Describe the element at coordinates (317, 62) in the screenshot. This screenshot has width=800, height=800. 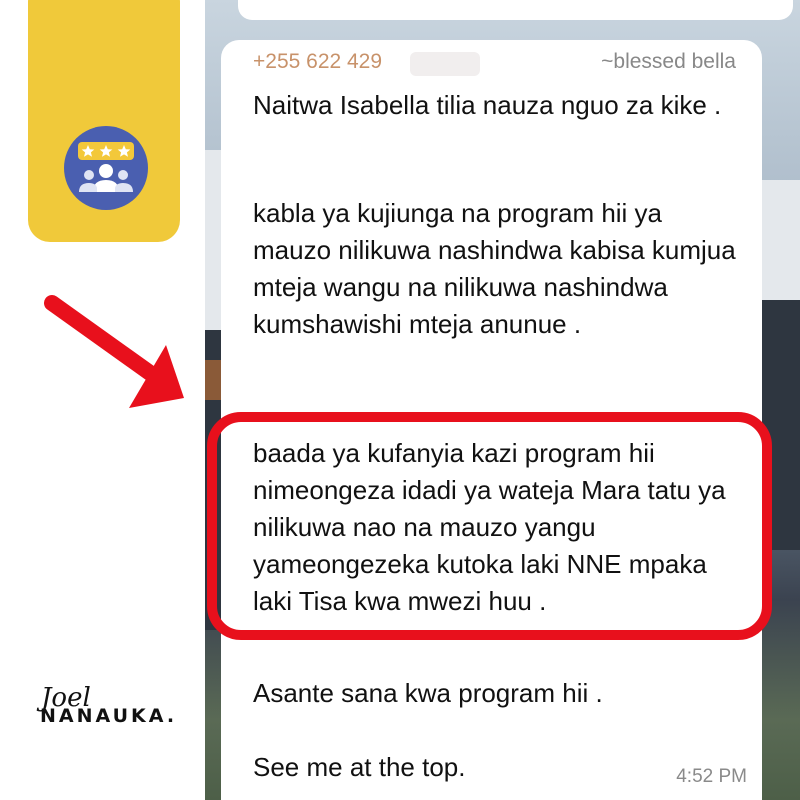
I see `sender-phone: +255 622 429` at that location.